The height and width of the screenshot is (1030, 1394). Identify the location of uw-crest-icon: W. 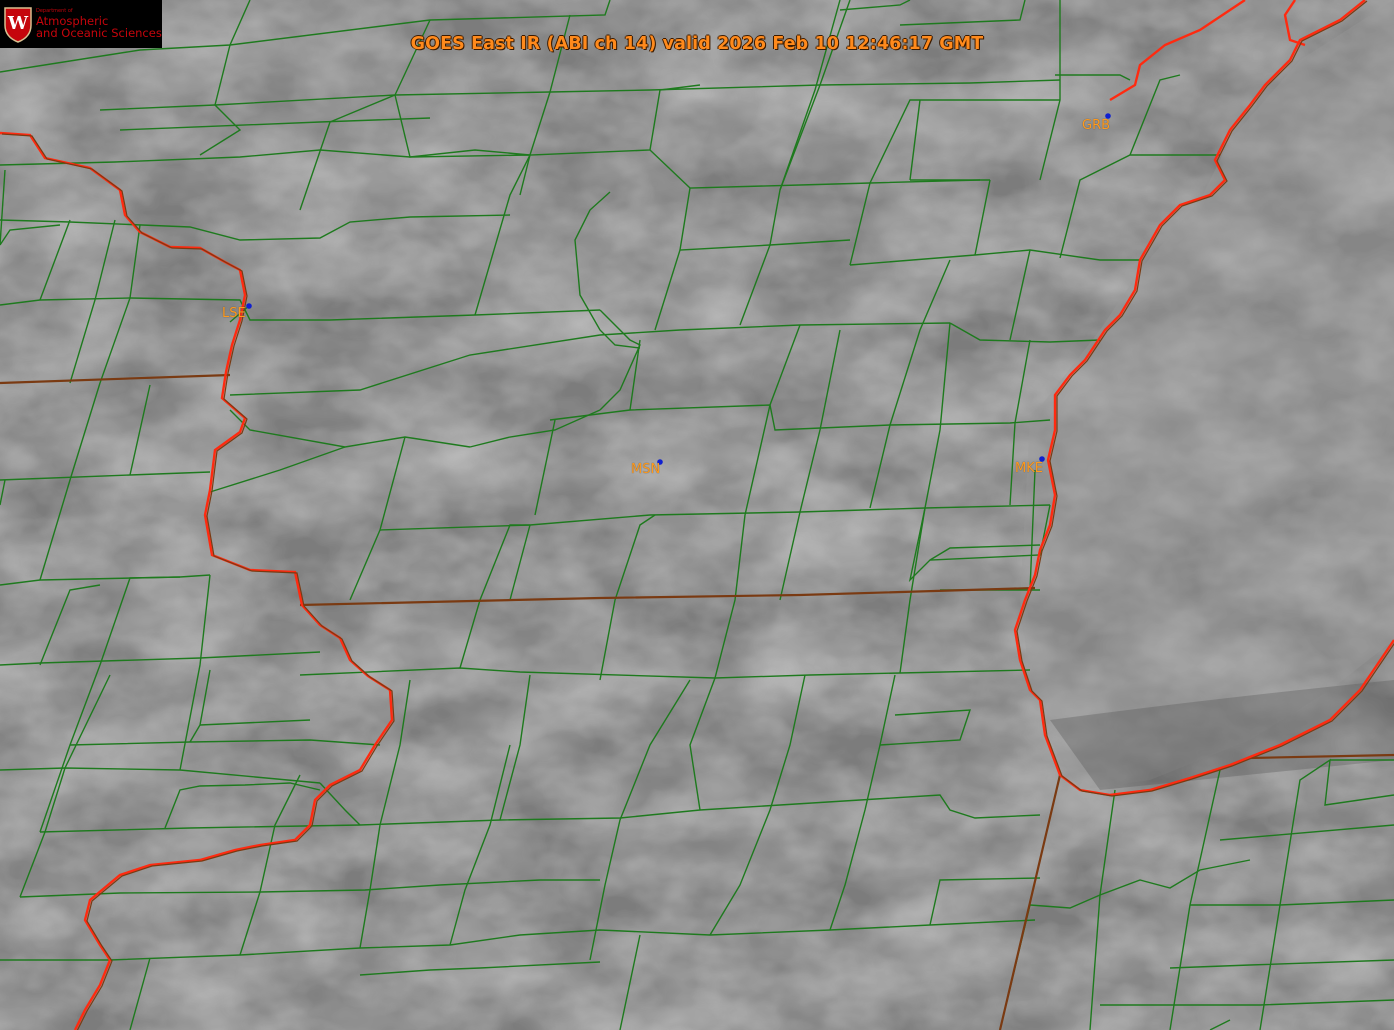
(18, 25).